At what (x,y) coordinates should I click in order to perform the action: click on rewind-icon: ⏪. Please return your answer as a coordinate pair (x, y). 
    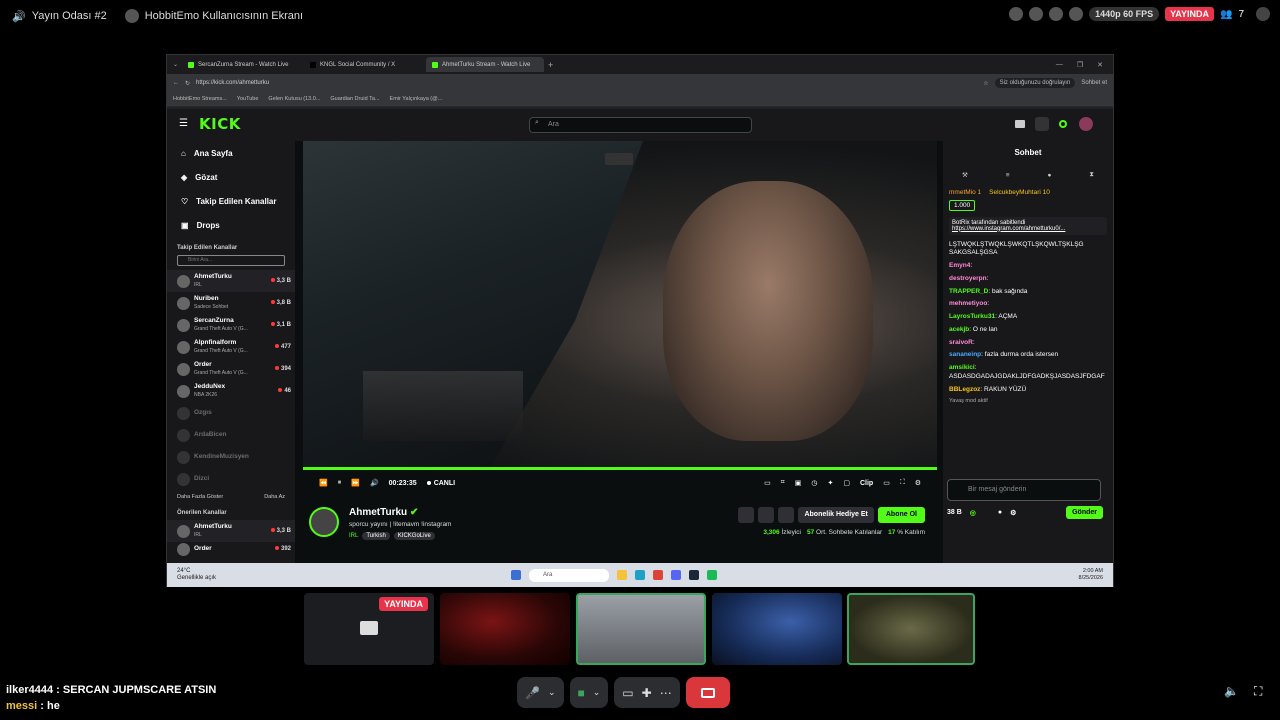
    Looking at the image, I should click on (323, 483).